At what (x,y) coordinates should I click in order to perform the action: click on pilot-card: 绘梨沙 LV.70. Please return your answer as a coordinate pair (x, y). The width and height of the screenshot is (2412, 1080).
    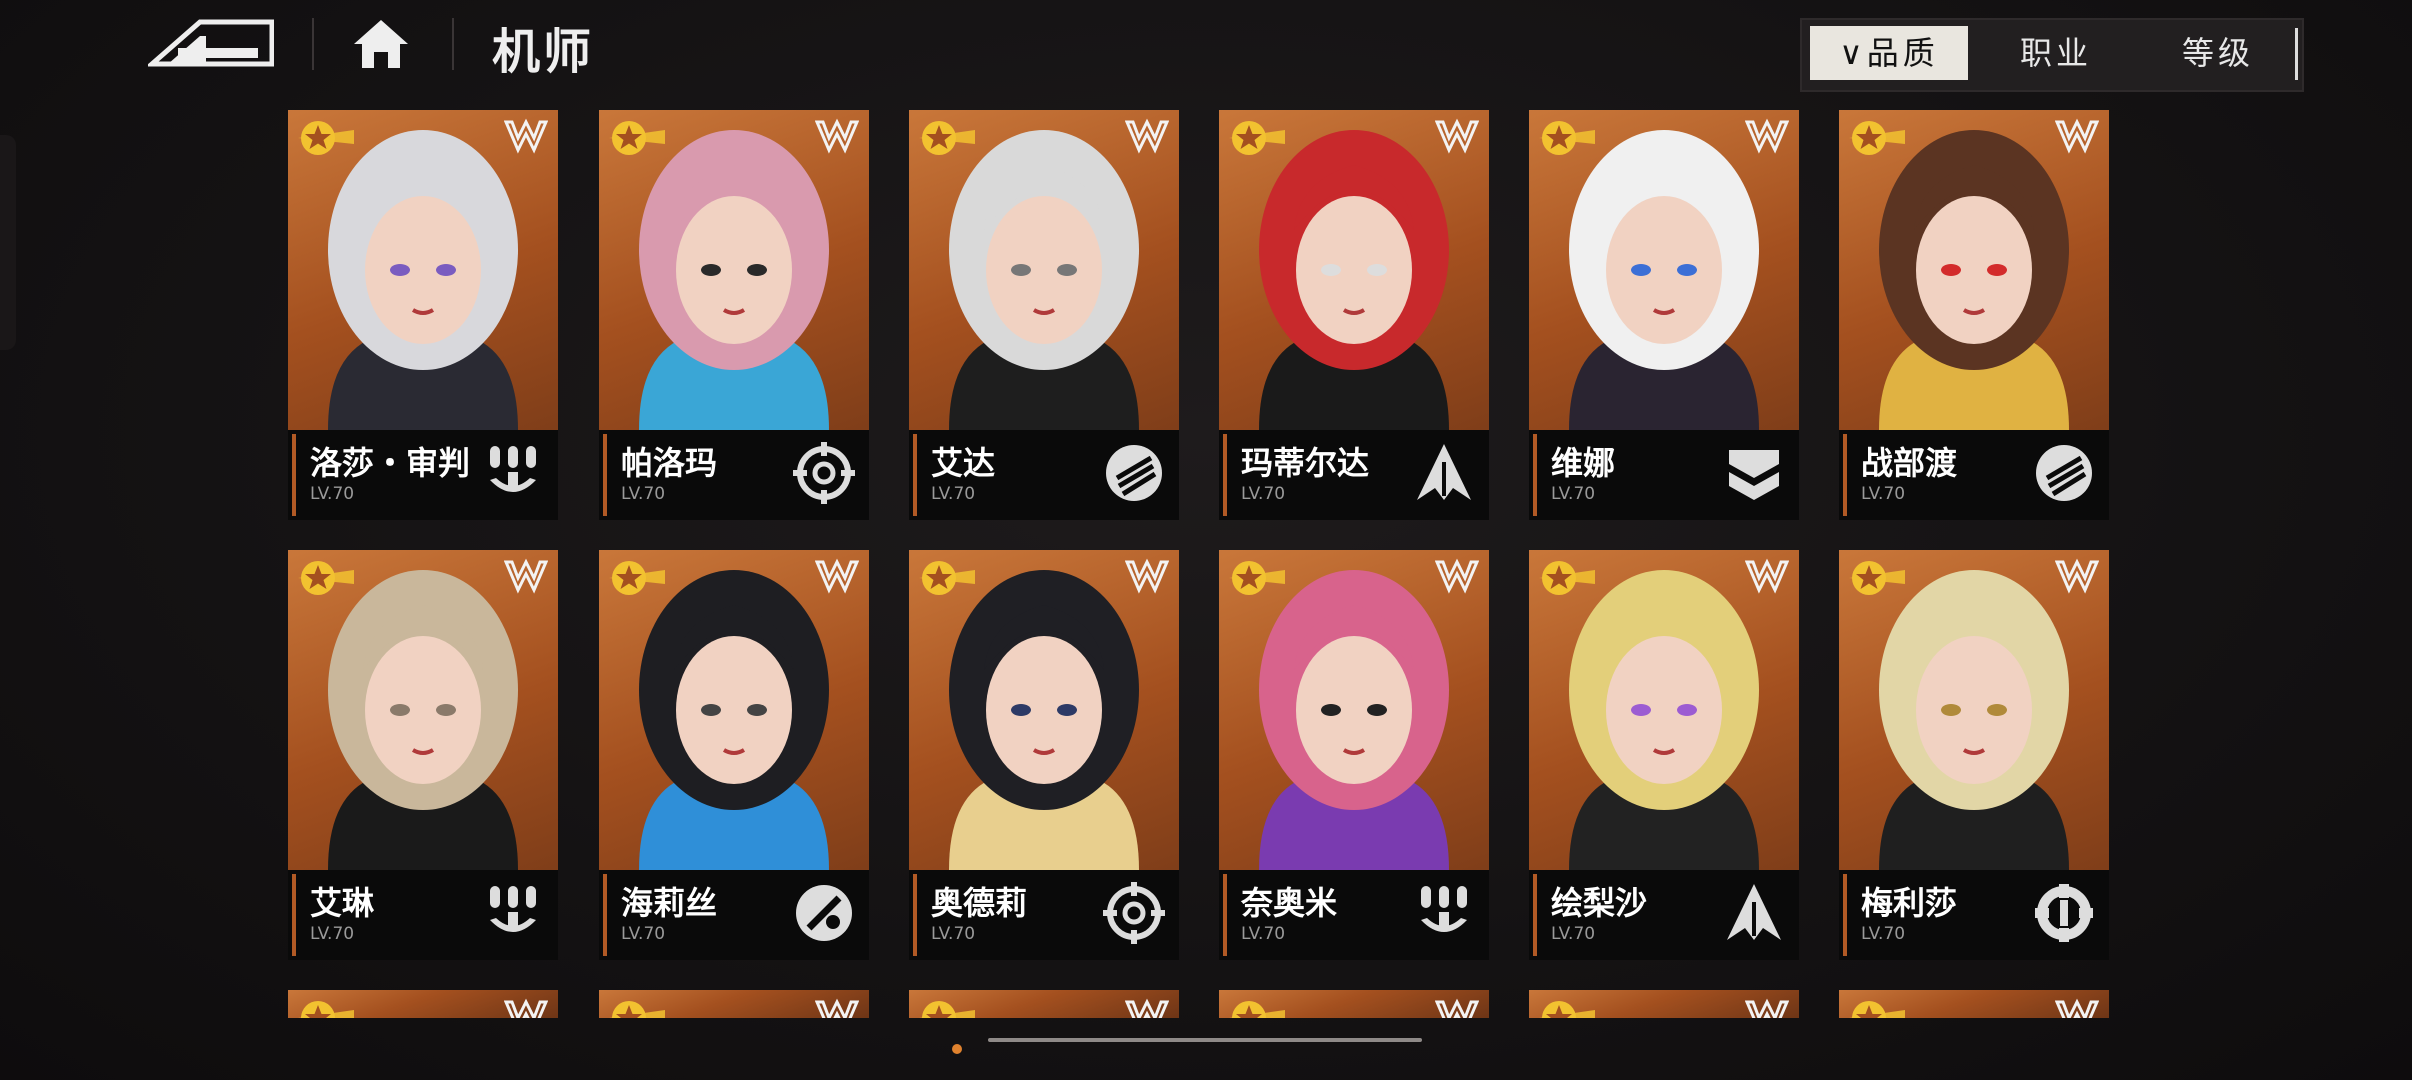
    Looking at the image, I should click on (1664, 755).